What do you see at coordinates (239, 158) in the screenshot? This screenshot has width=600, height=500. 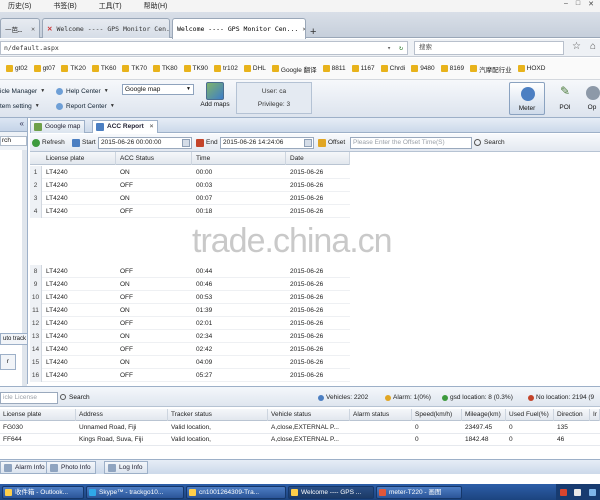 I see `col-time: Time` at bounding box center [239, 158].